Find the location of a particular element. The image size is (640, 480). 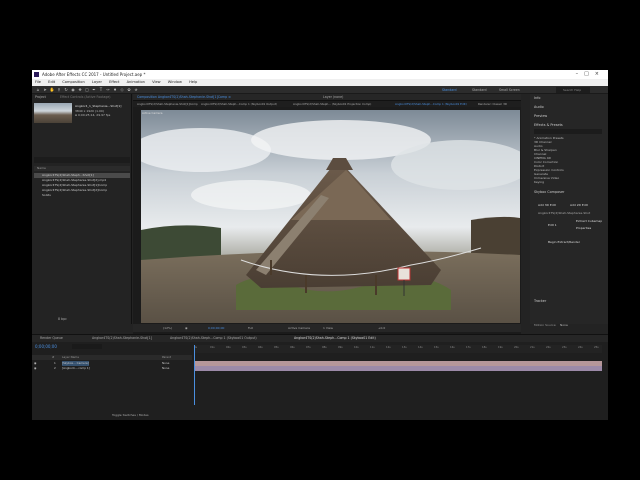

project-search-input is located at coordinates (82, 160).